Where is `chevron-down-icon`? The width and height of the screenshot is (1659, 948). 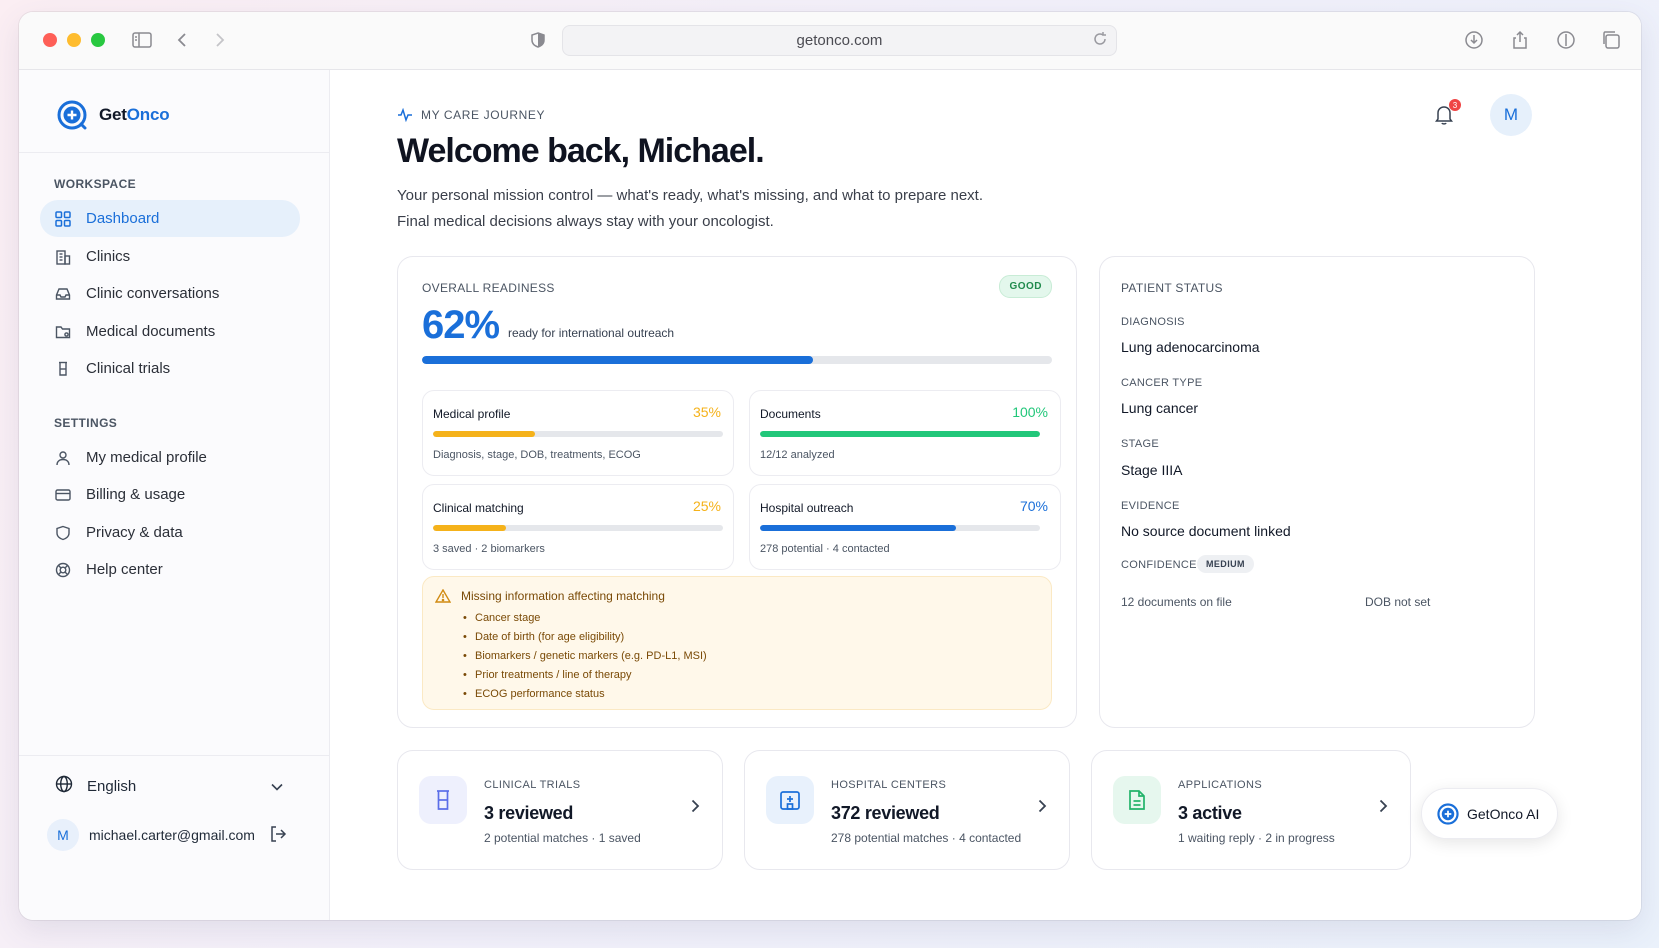 chevron-down-icon is located at coordinates (277, 786).